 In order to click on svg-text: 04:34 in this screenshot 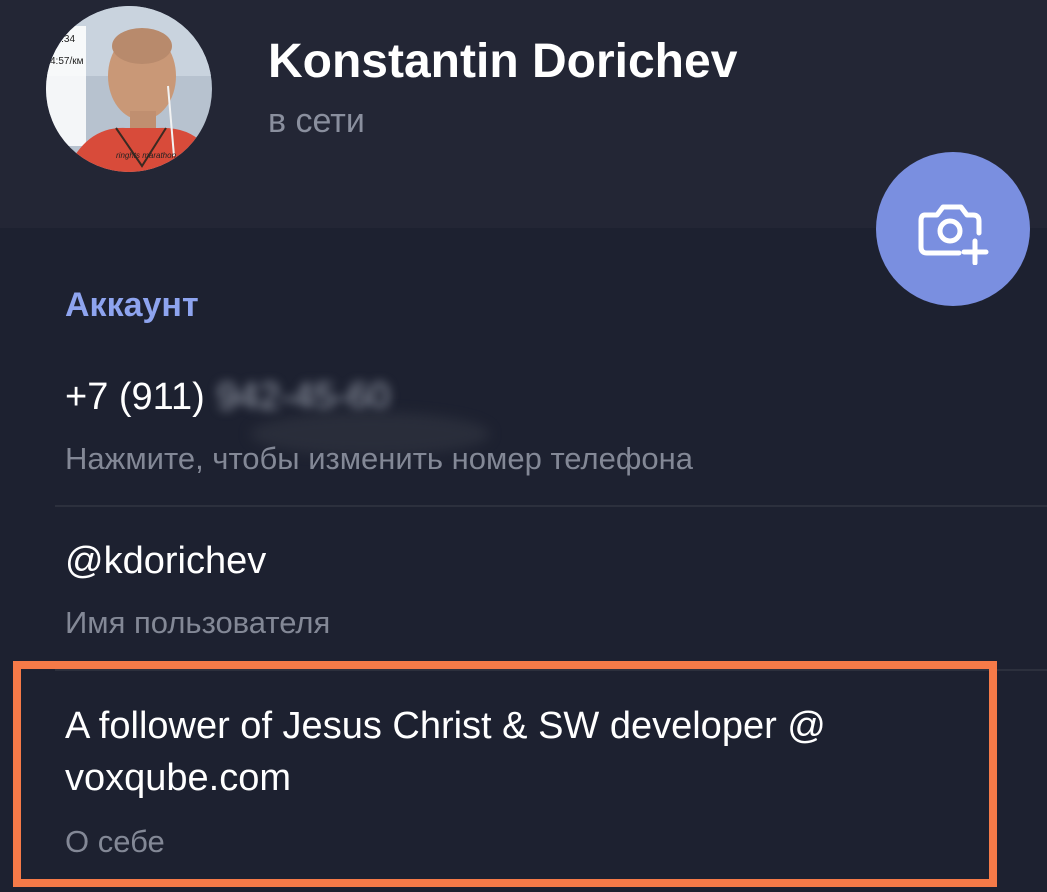, I will do `click(62, 39)`.